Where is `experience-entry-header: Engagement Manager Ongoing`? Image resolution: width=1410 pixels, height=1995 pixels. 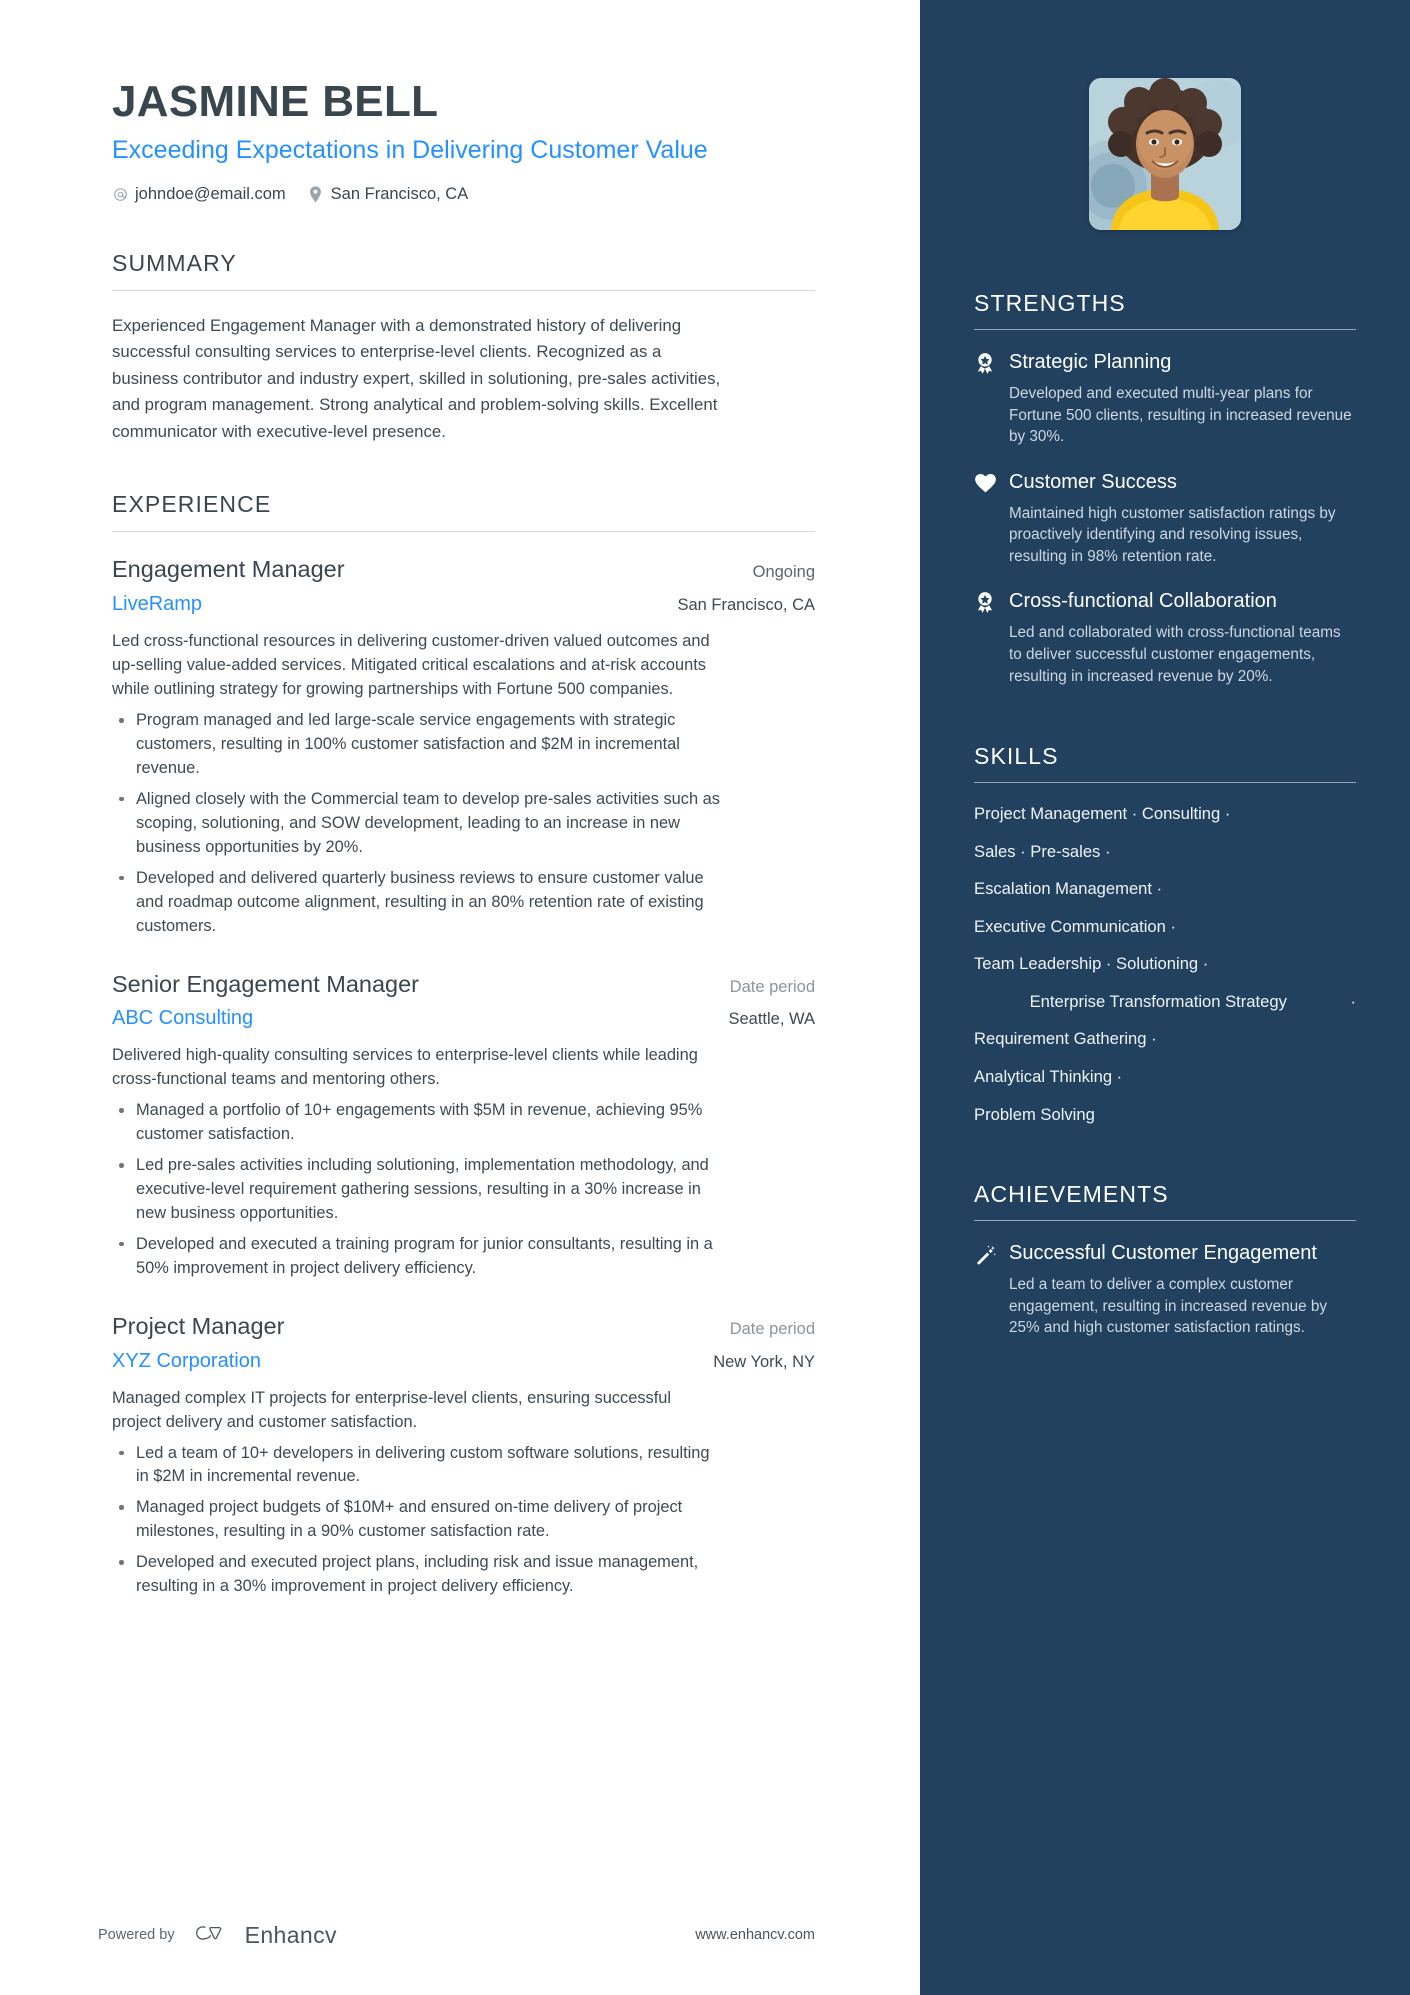 experience-entry-header: Engagement Manager Ongoing is located at coordinates (463, 570).